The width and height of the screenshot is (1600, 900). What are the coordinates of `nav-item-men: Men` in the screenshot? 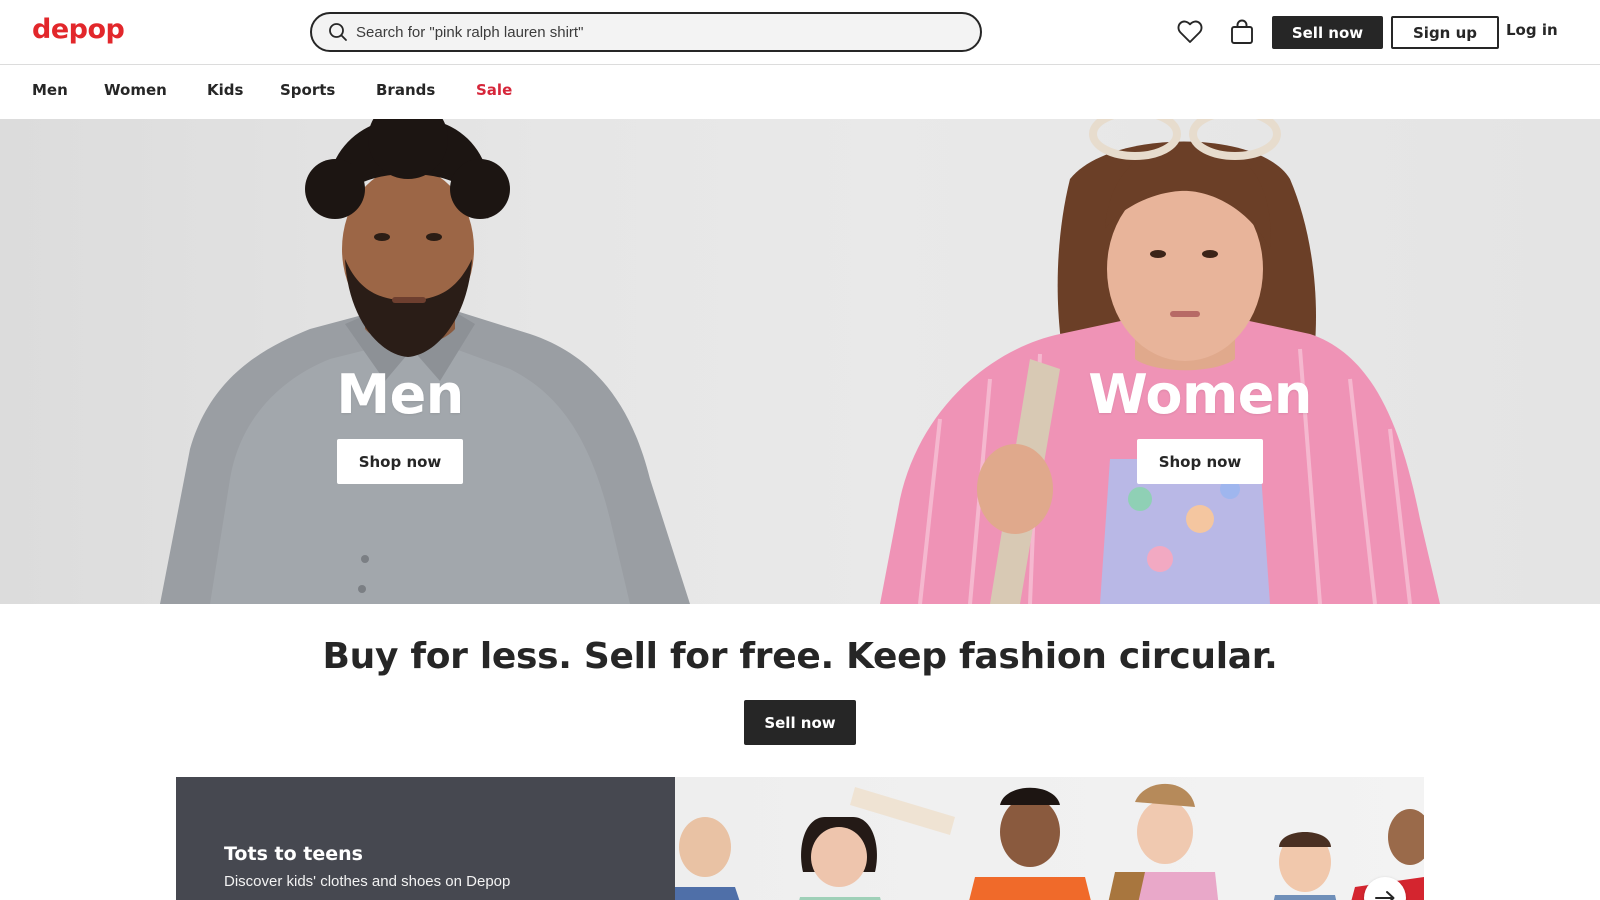 It's located at (50, 90).